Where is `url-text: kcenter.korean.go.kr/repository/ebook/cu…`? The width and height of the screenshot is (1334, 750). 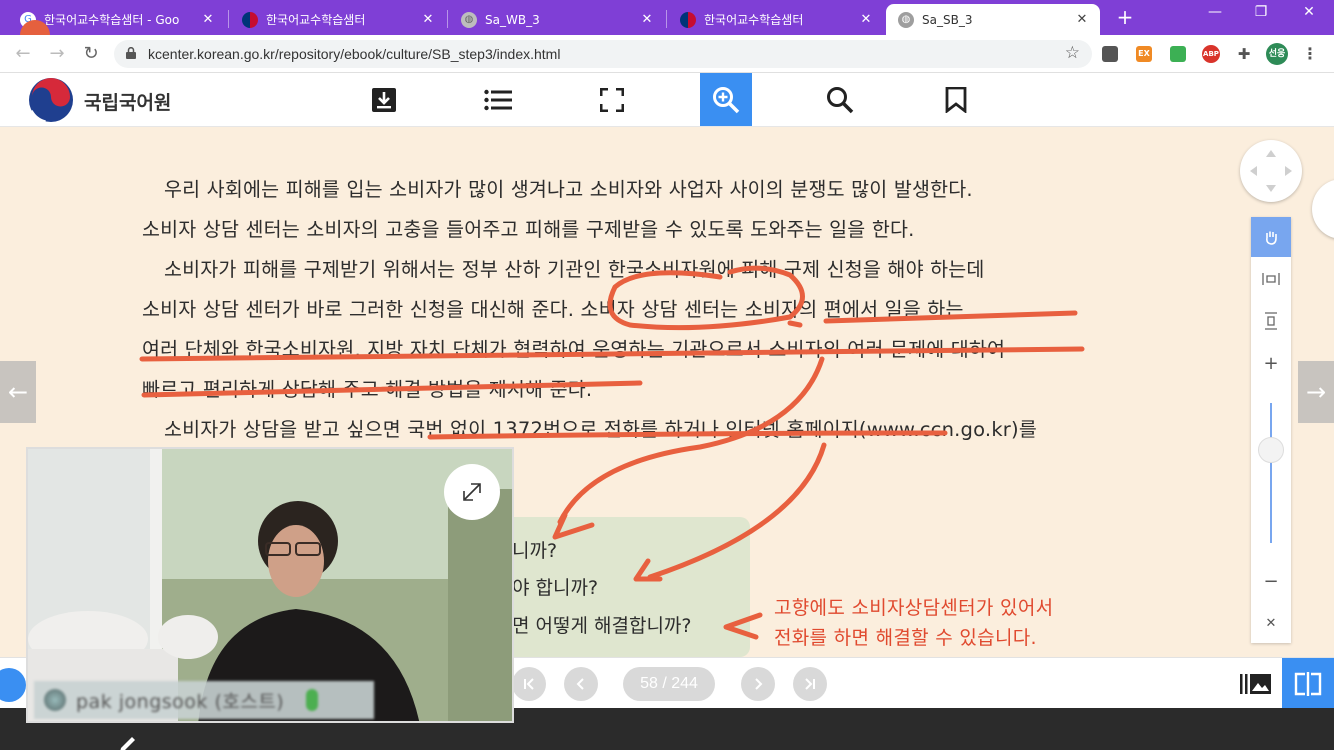 url-text: kcenter.korean.go.kr/repository/ebook/cu… is located at coordinates (354, 54).